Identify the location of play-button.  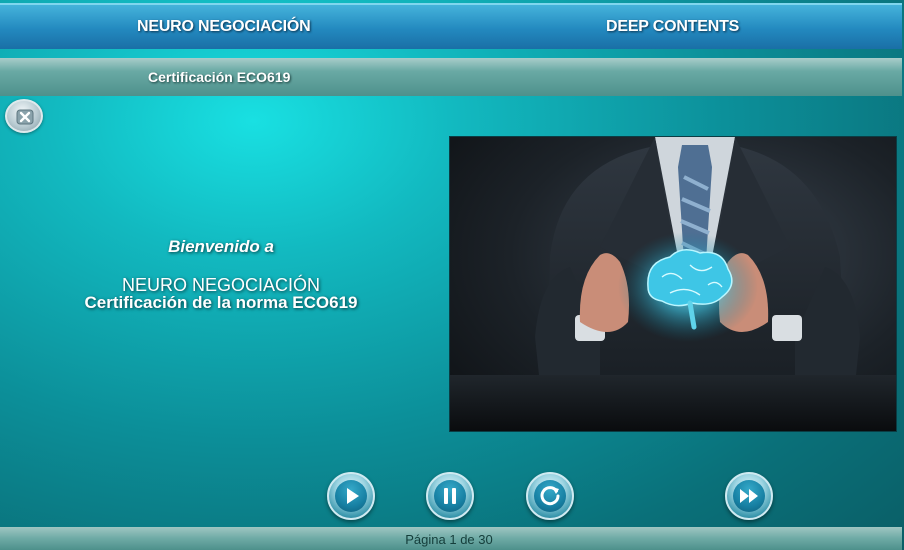
(351, 496).